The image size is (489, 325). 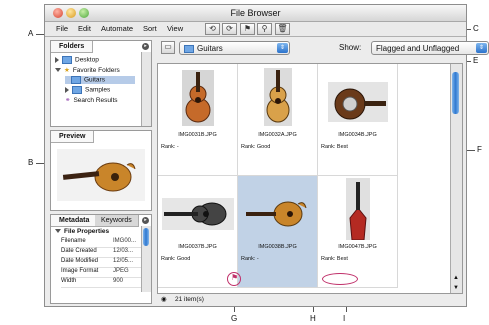 I want to click on menu-automate: Automate, so click(x=117, y=28).